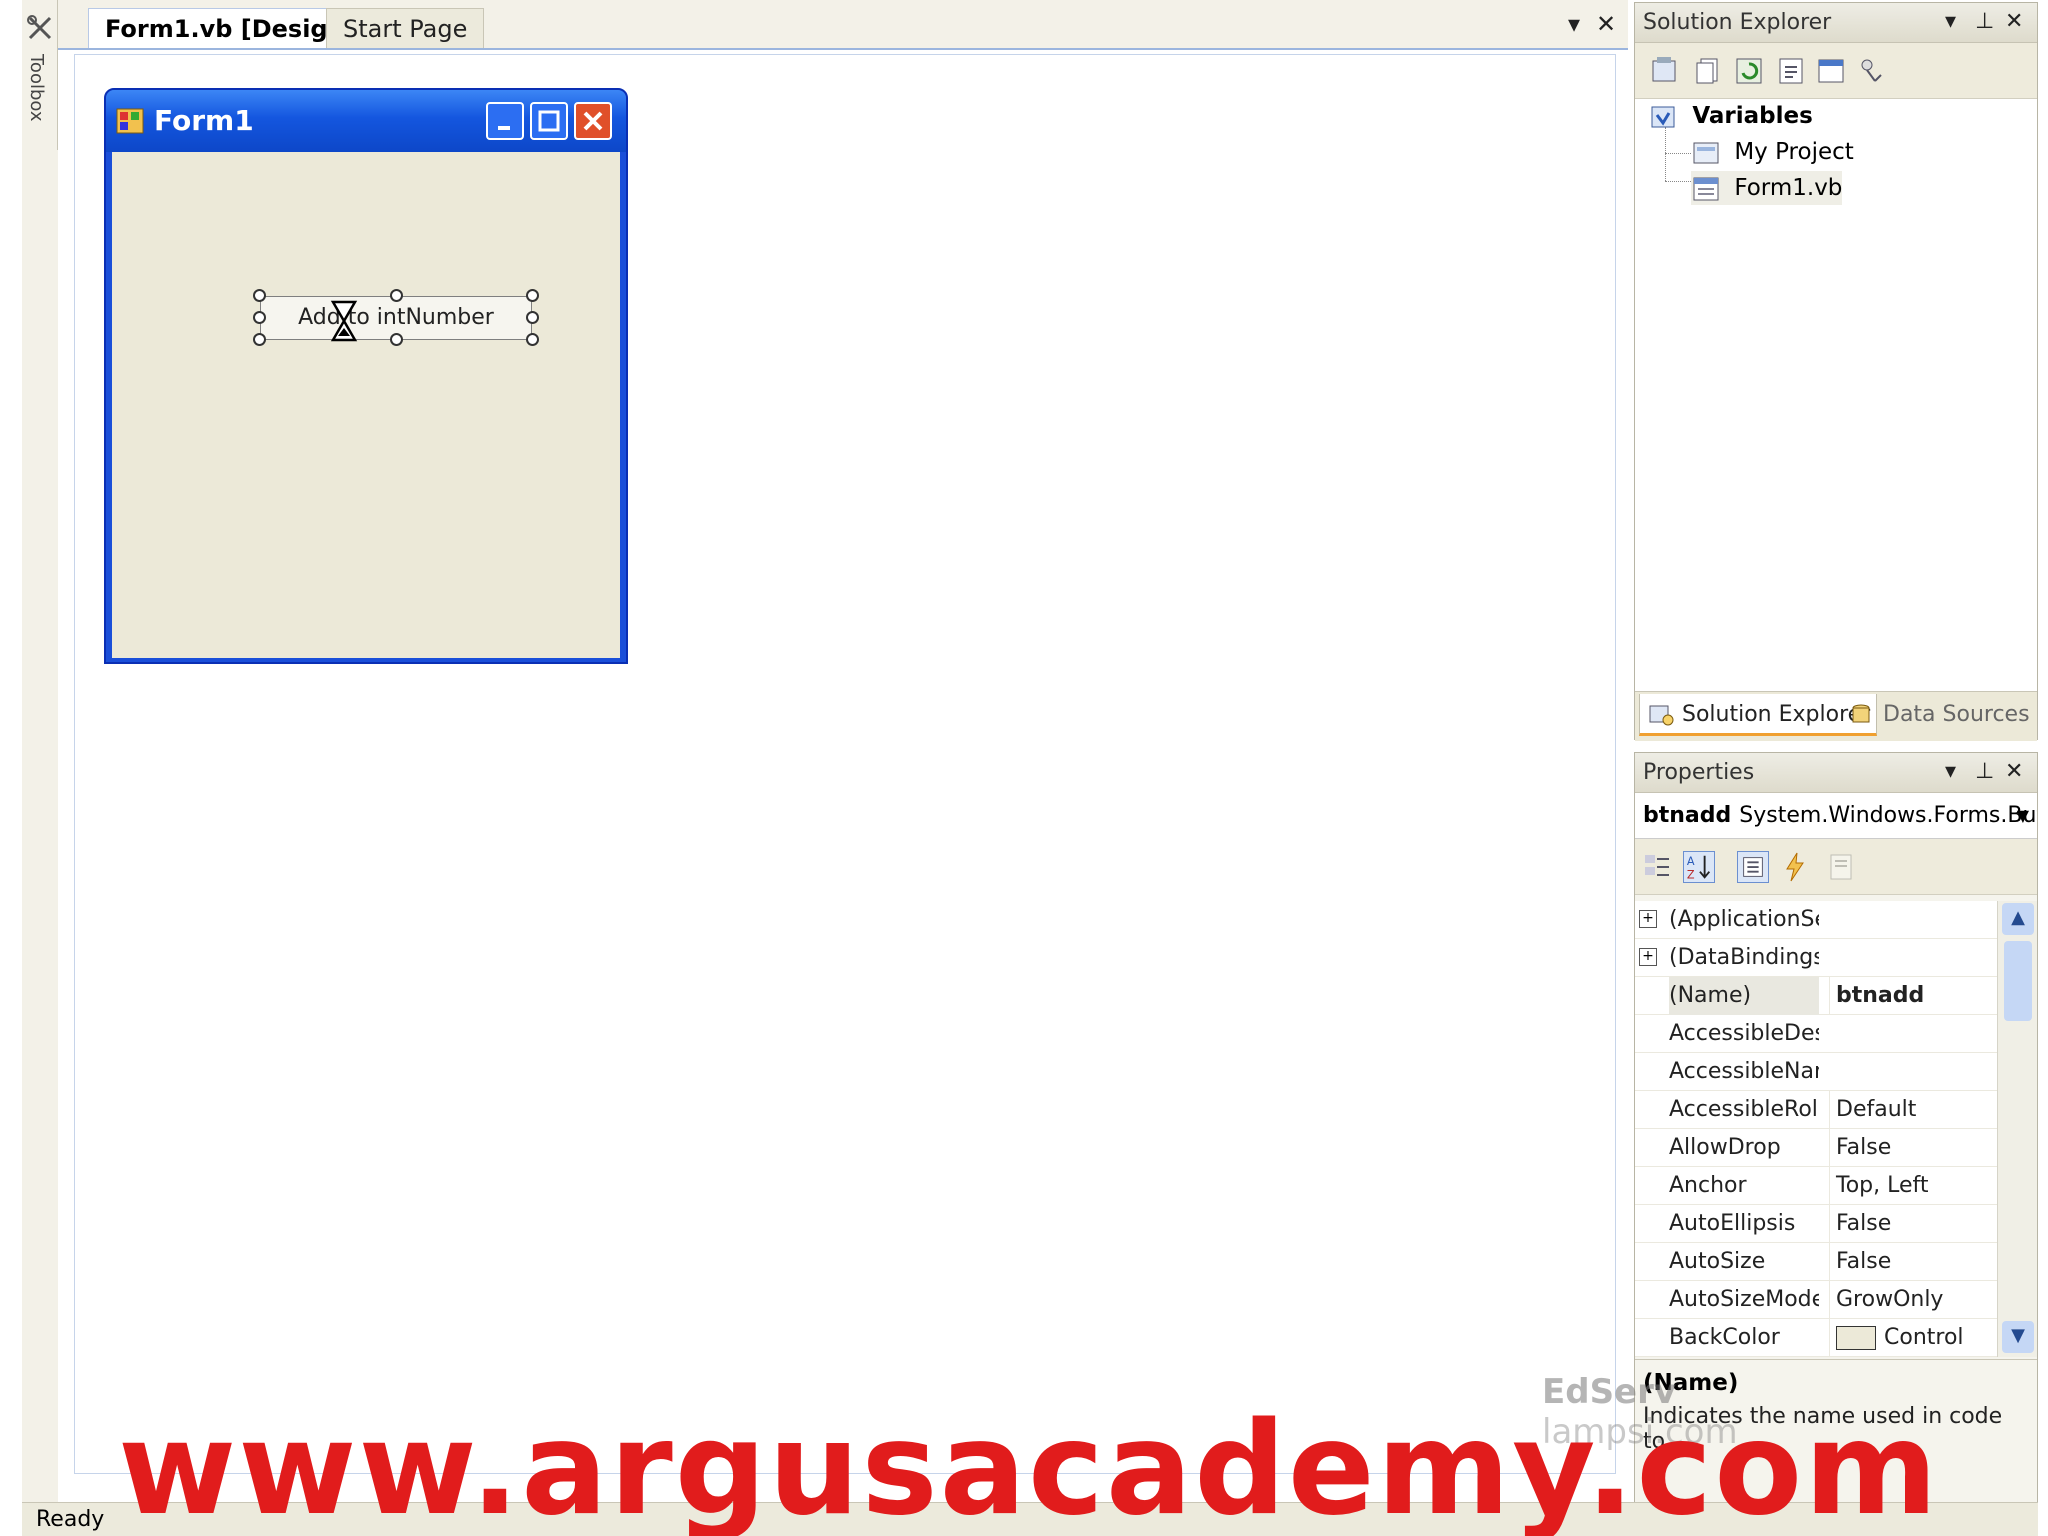 The width and height of the screenshot is (2048, 1536). What do you see at coordinates (1691, 1383) in the screenshot?
I see `description-title: (Name)` at bounding box center [1691, 1383].